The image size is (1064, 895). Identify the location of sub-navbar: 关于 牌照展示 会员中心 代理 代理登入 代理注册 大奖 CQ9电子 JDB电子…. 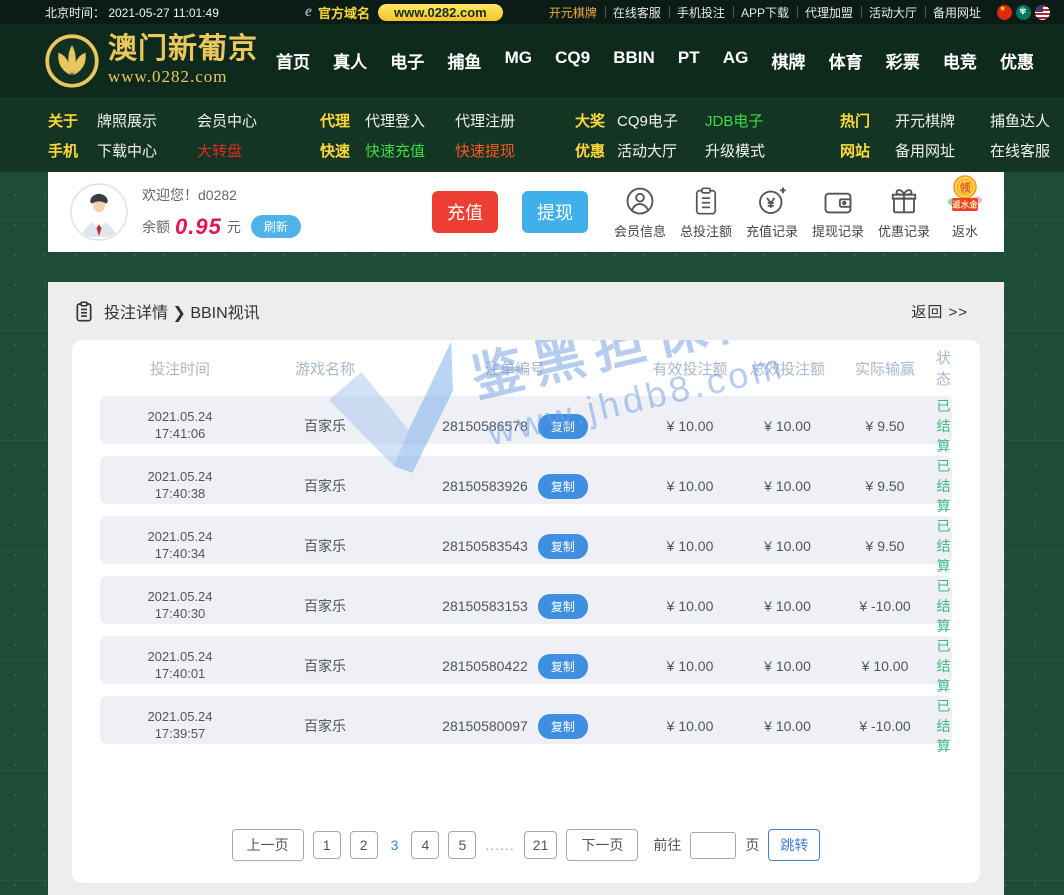
(532, 134).